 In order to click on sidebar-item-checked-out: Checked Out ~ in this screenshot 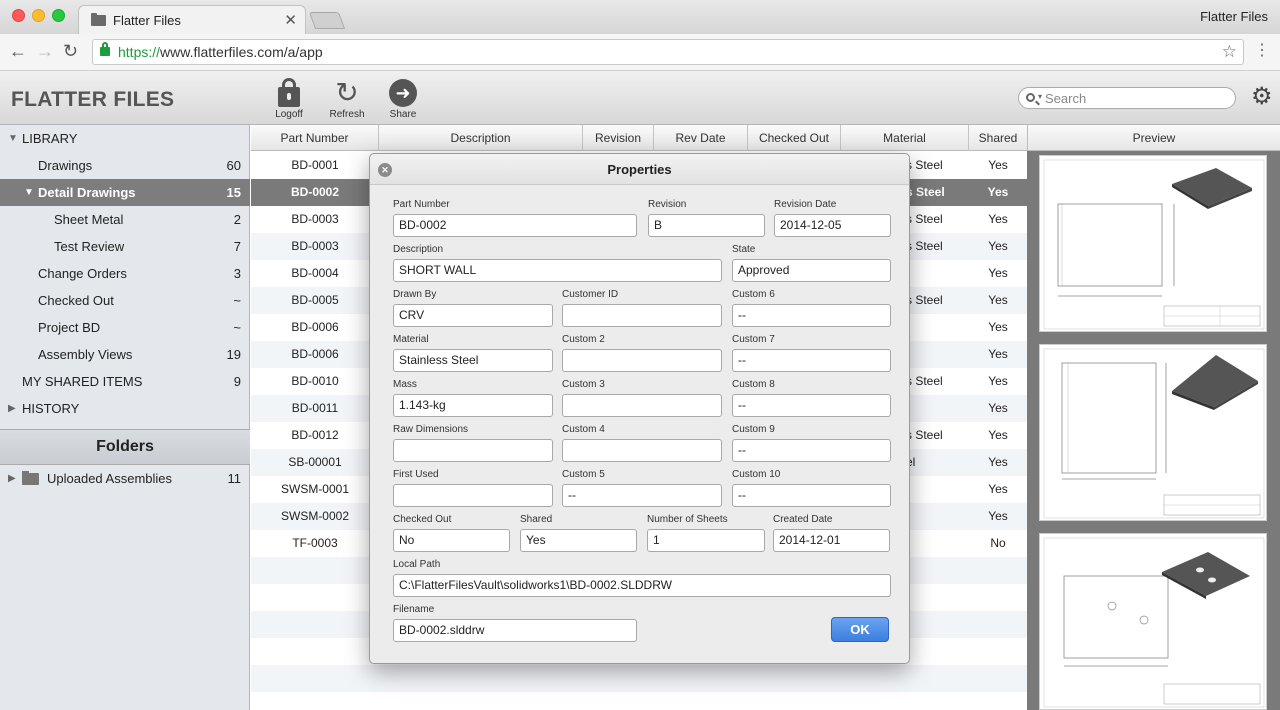, I will do `click(125, 300)`.